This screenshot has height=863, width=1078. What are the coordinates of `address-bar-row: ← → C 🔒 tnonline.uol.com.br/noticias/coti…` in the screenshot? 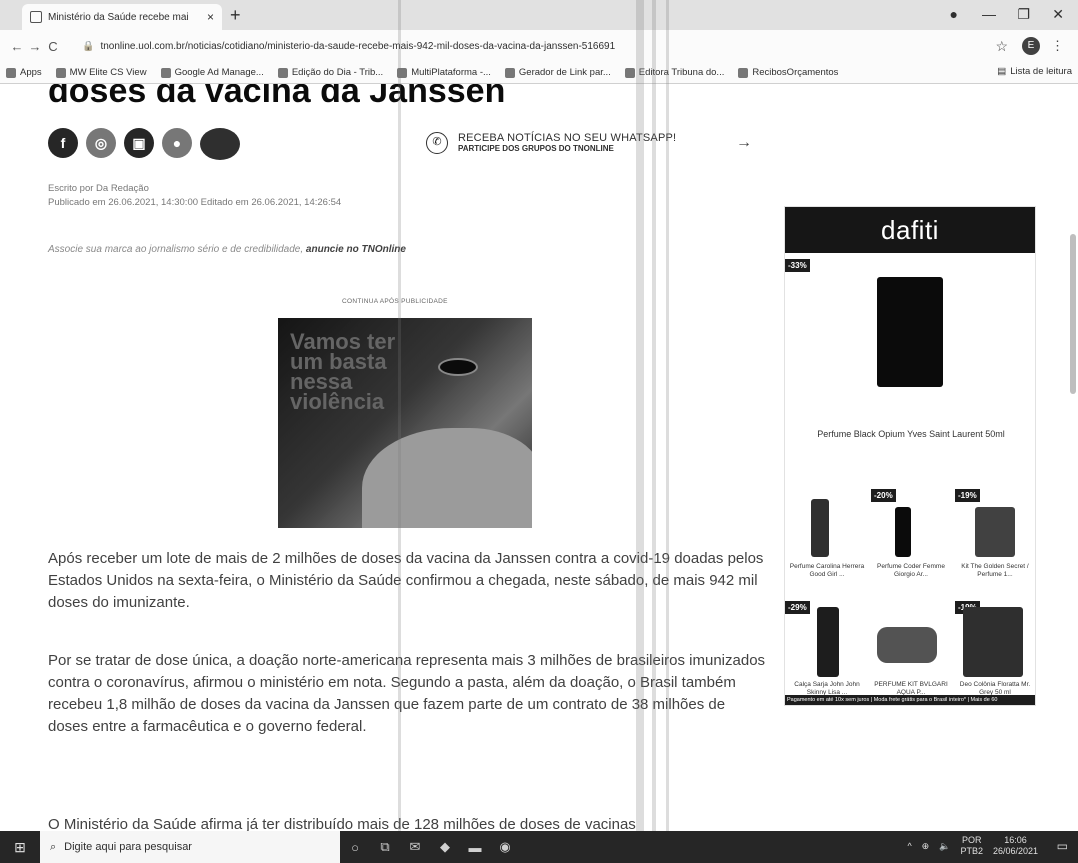 It's located at (539, 46).